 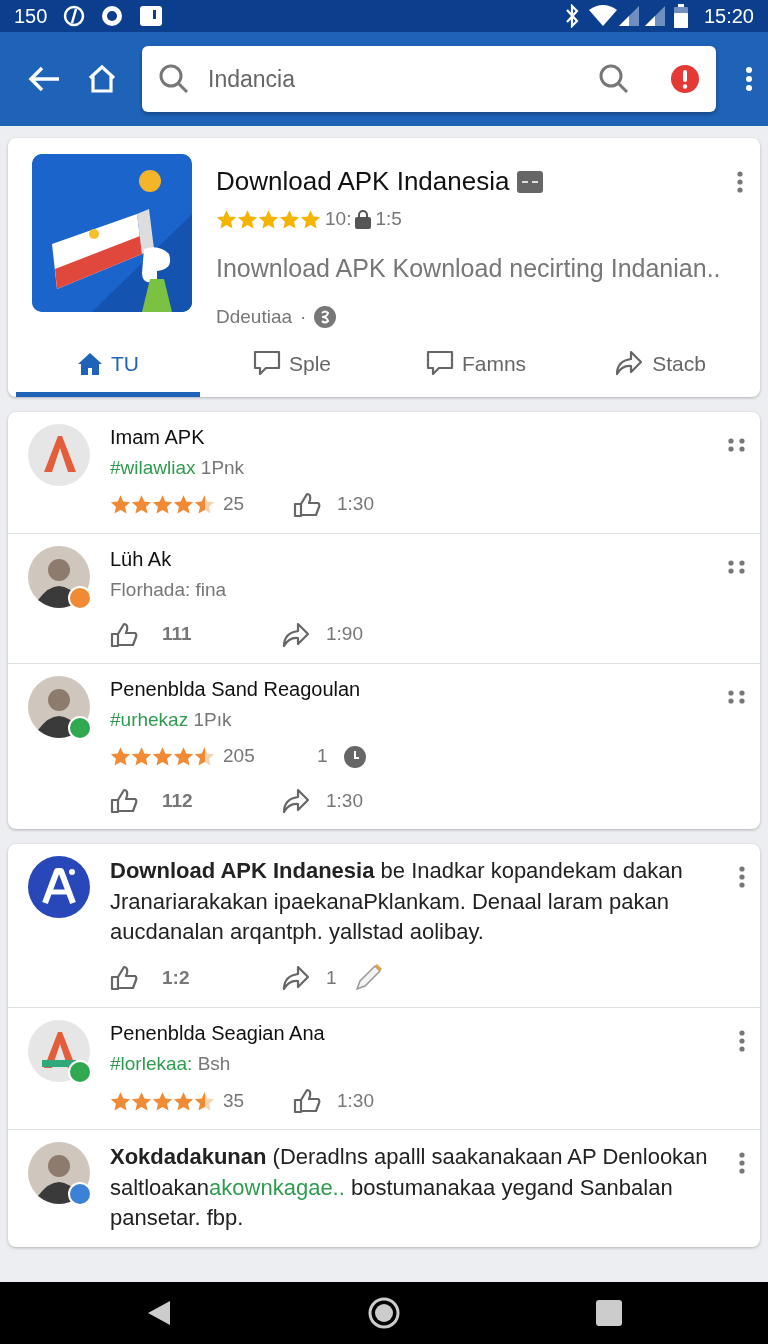 I want to click on rating-count: 205, so click(x=239, y=756).